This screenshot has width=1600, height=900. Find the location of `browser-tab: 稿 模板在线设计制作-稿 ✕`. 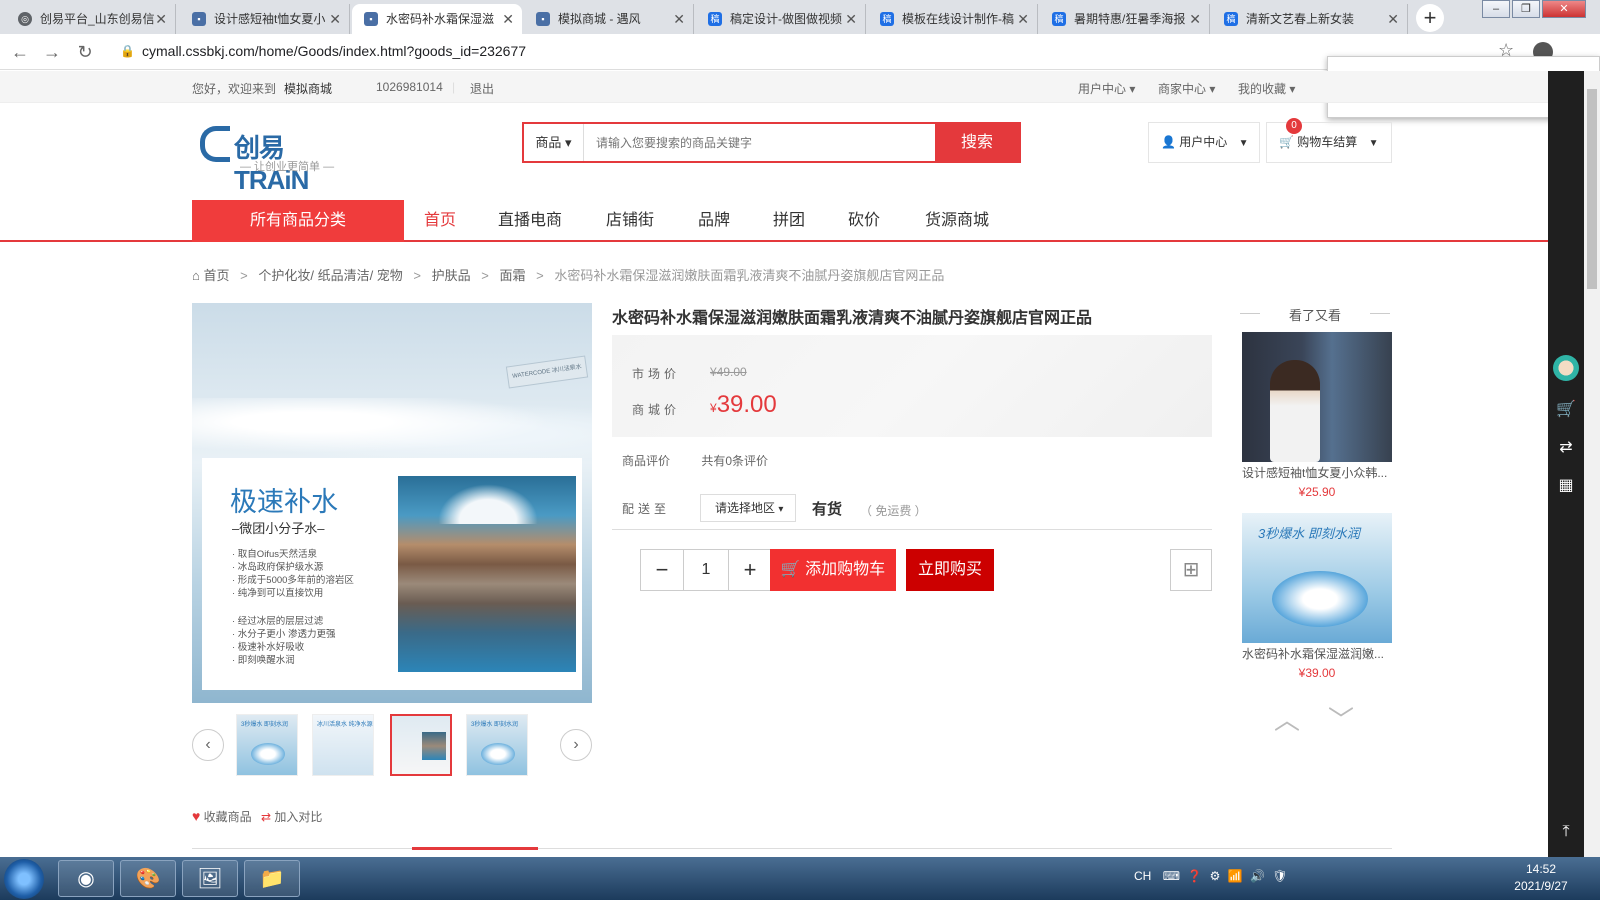

browser-tab: 稿 模板在线设计制作-稿 ✕ is located at coordinates (953, 19).